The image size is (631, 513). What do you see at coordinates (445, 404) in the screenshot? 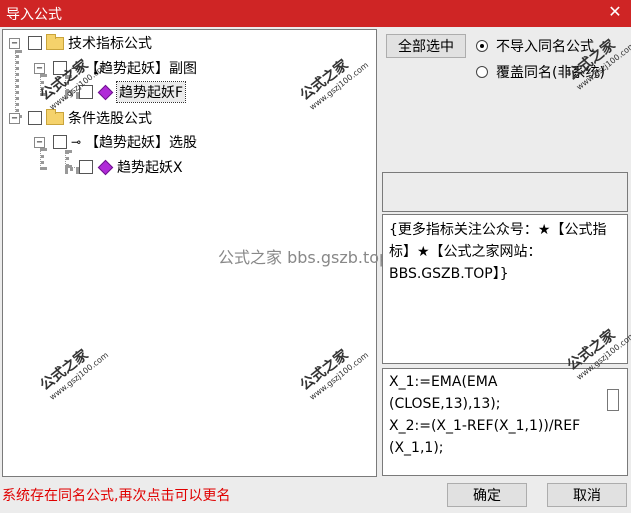
I see `code-line: (CLOSE,13),13);` at bounding box center [445, 404].